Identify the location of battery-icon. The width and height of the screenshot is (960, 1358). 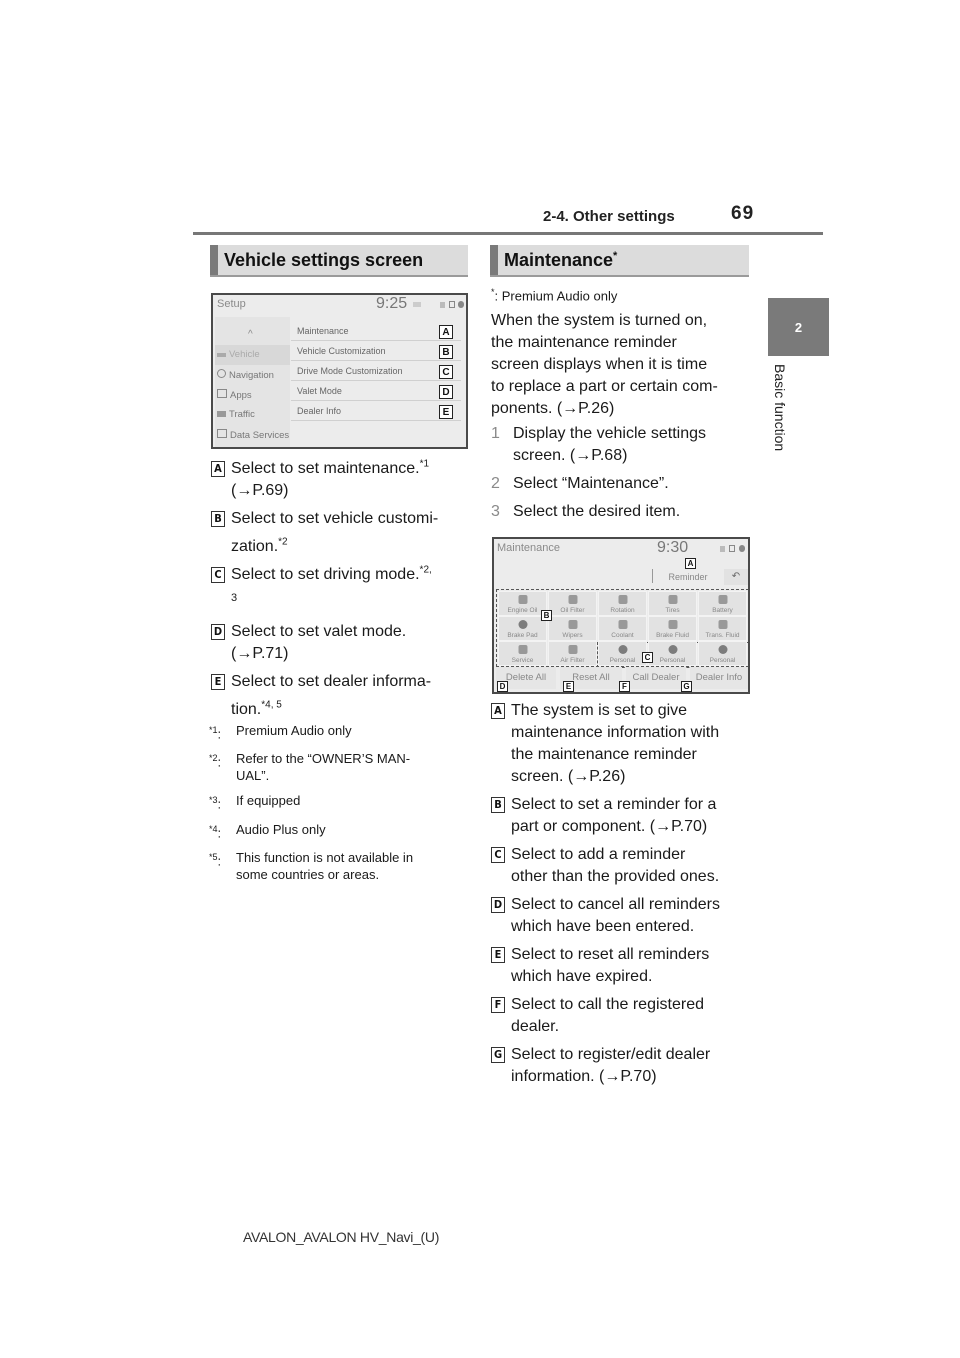
(722, 599).